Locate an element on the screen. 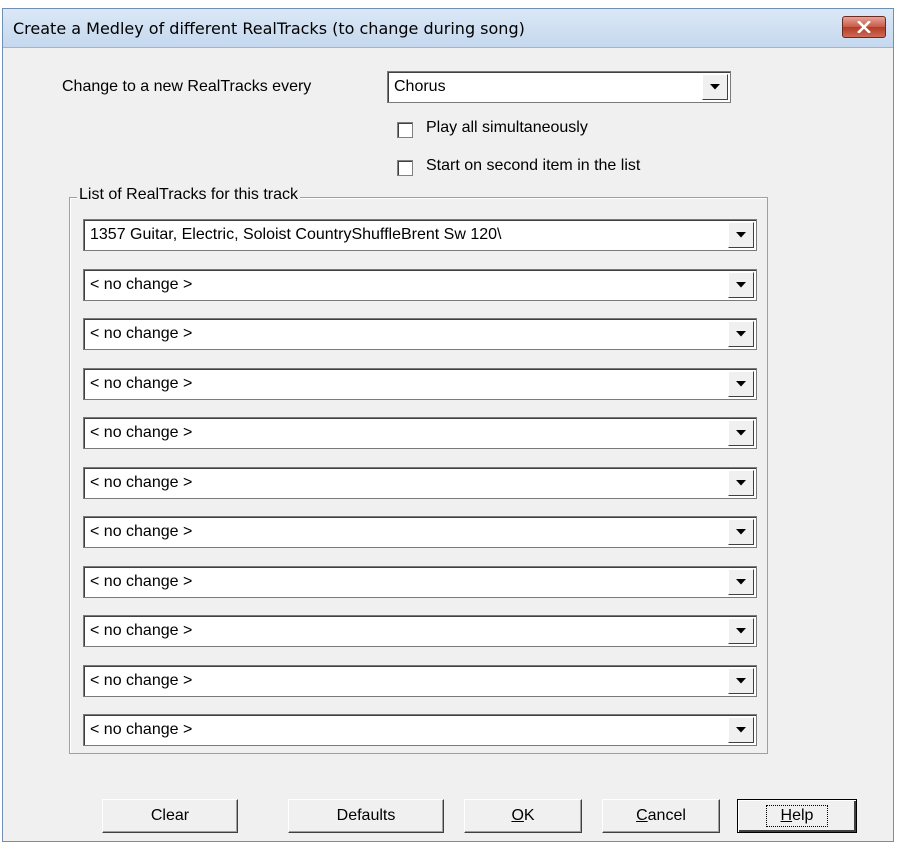  close-icon is located at coordinates (864, 27).